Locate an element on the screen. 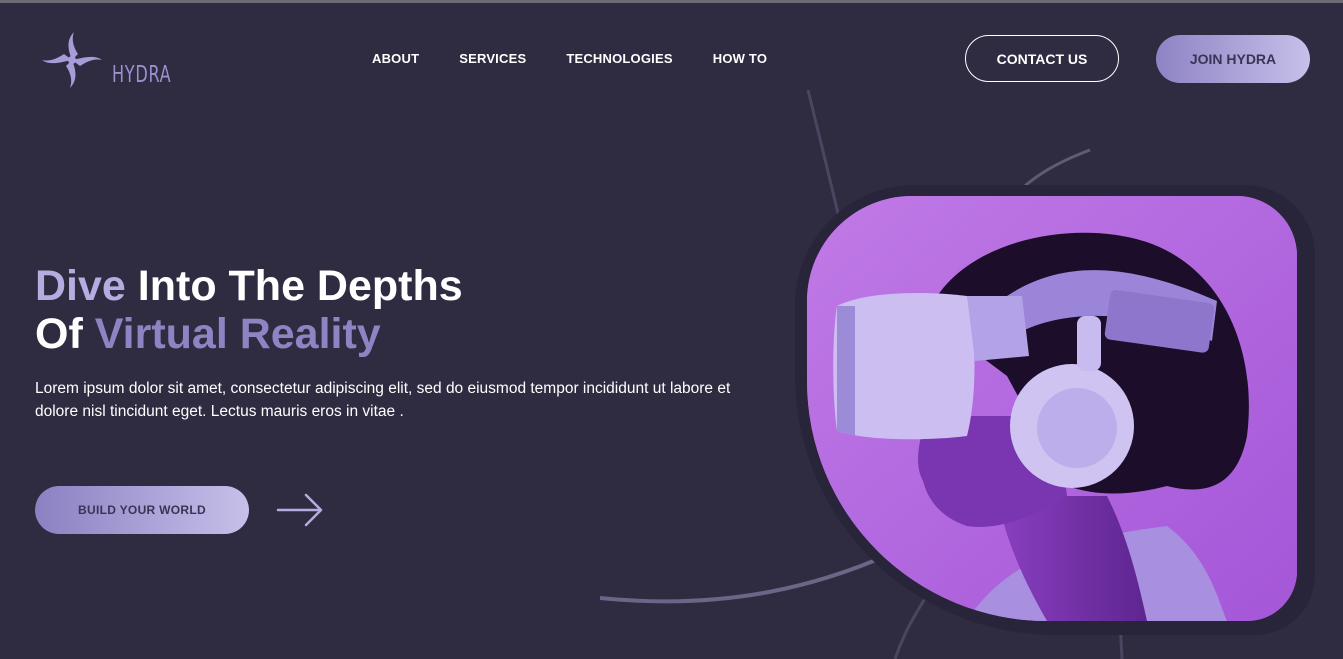 The height and width of the screenshot is (659, 1343). hero-title: Dive Into The Depths Of Virtual Reality is located at coordinates (249, 310).